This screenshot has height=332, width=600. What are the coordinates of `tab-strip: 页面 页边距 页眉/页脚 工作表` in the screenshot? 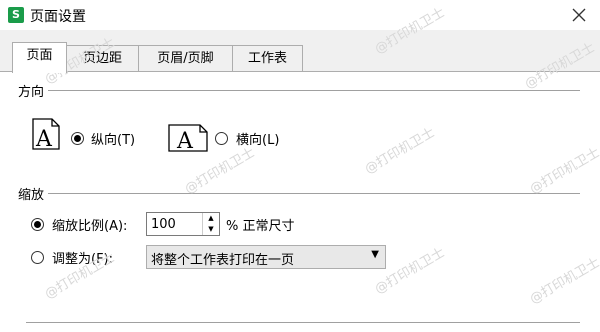 It's located at (300, 57).